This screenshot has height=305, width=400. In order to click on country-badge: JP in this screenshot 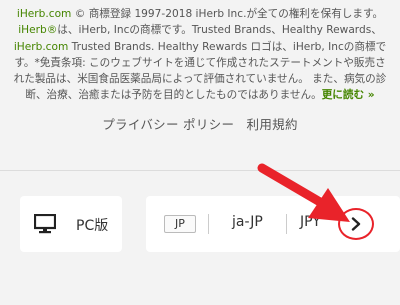, I will do `click(180, 224)`.